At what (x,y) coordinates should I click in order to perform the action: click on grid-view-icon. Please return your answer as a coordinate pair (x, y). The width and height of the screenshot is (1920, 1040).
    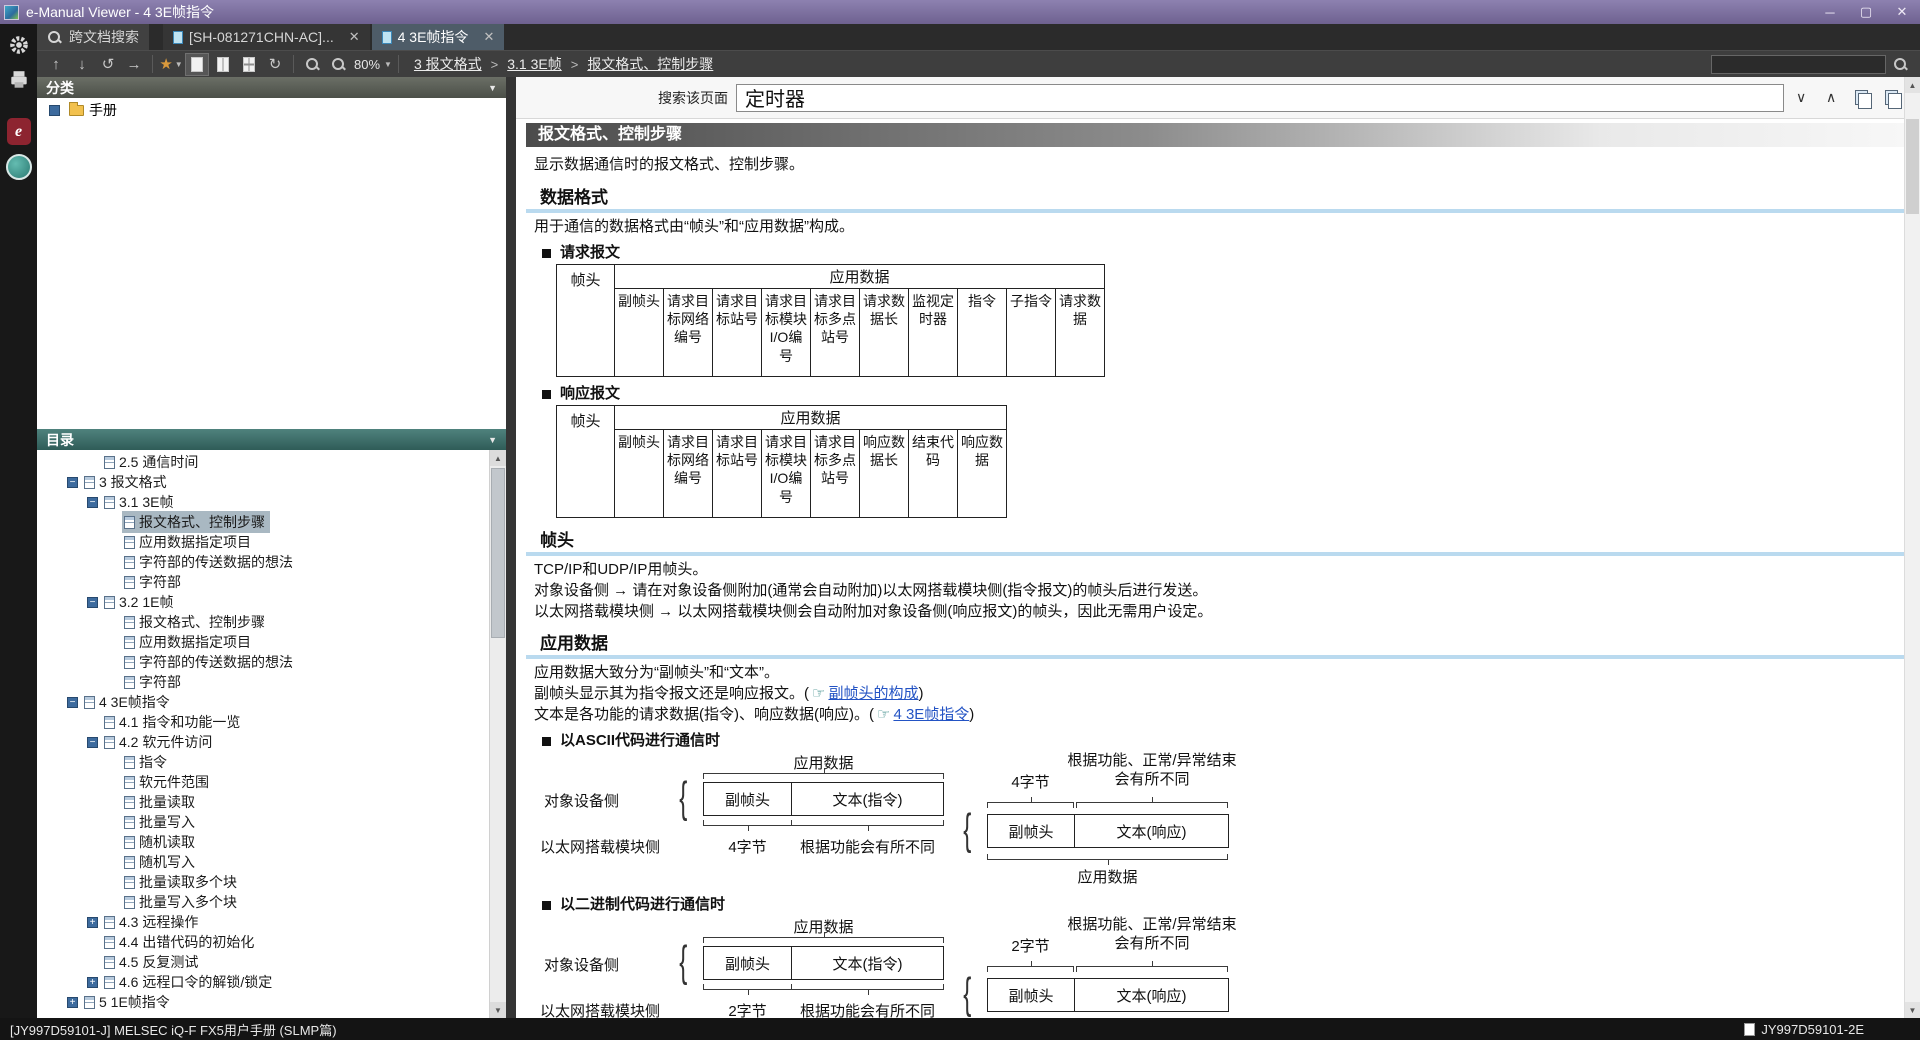
    Looking at the image, I should click on (249, 64).